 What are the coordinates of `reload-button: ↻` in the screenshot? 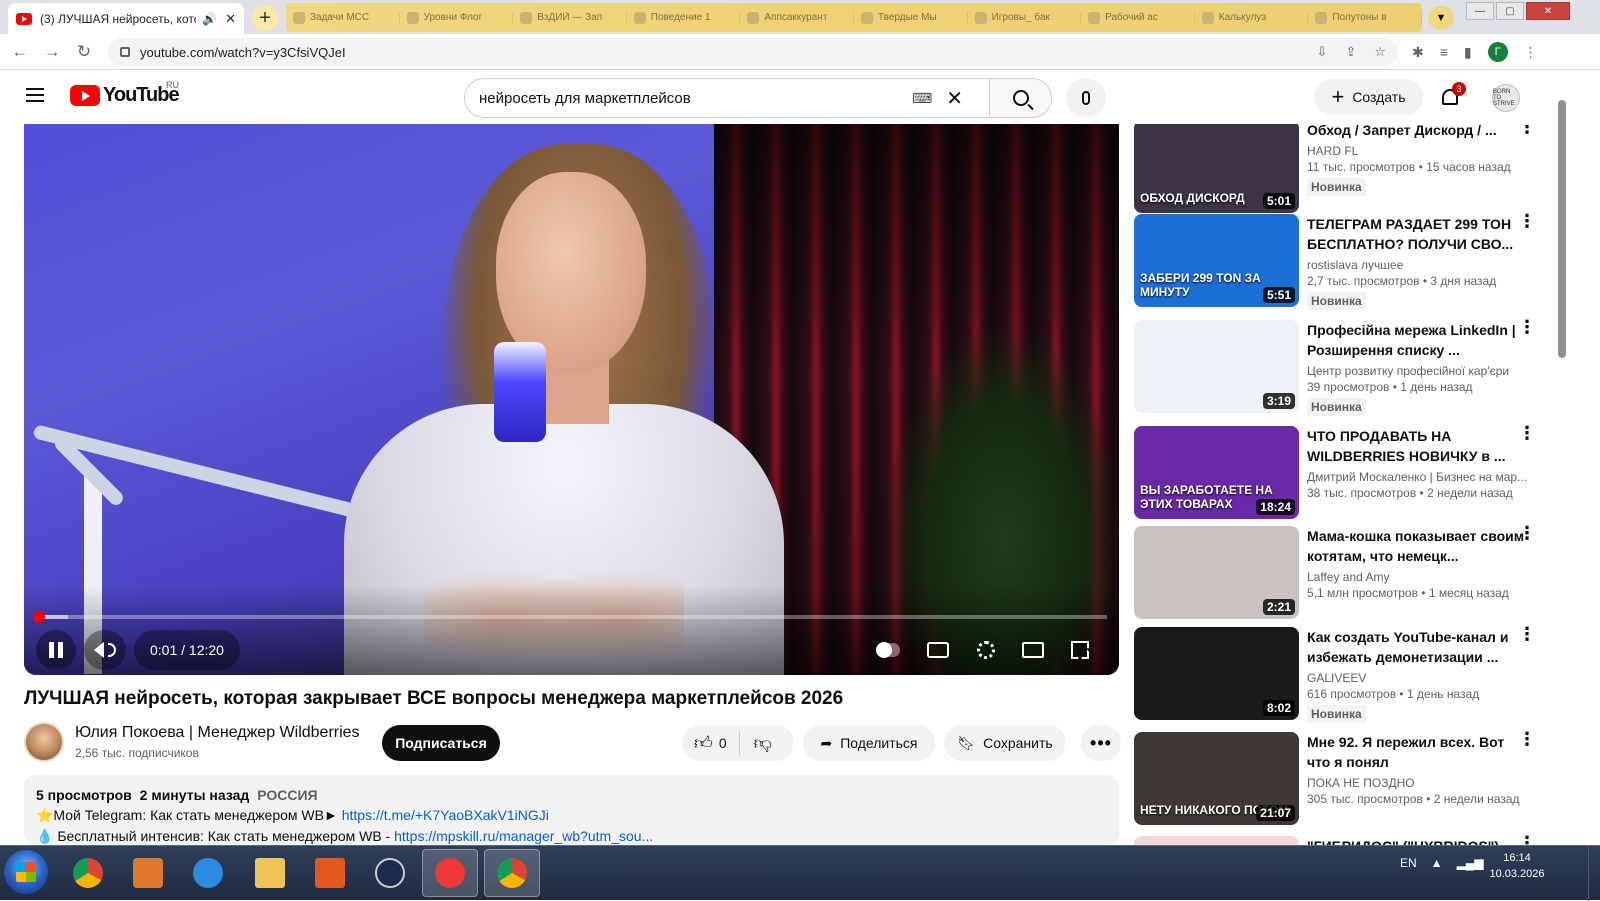 It's located at (84, 52).